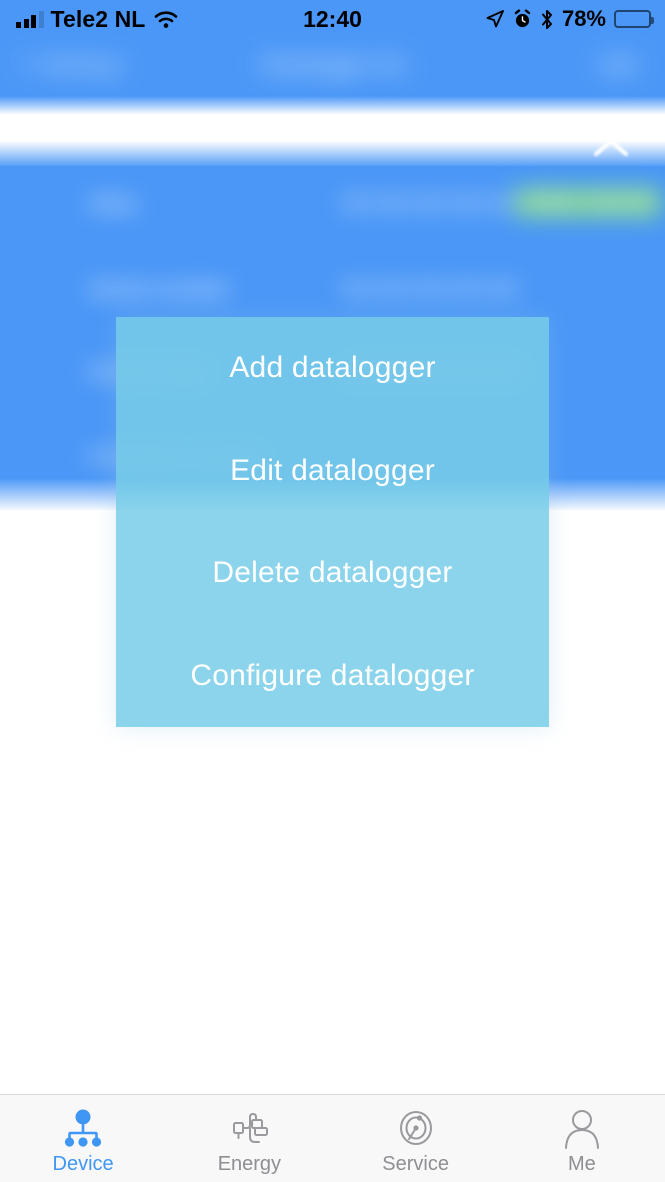 The width and height of the screenshot is (665, 1182). I want to click on status-bar-right: 78%, so click(569, 19).